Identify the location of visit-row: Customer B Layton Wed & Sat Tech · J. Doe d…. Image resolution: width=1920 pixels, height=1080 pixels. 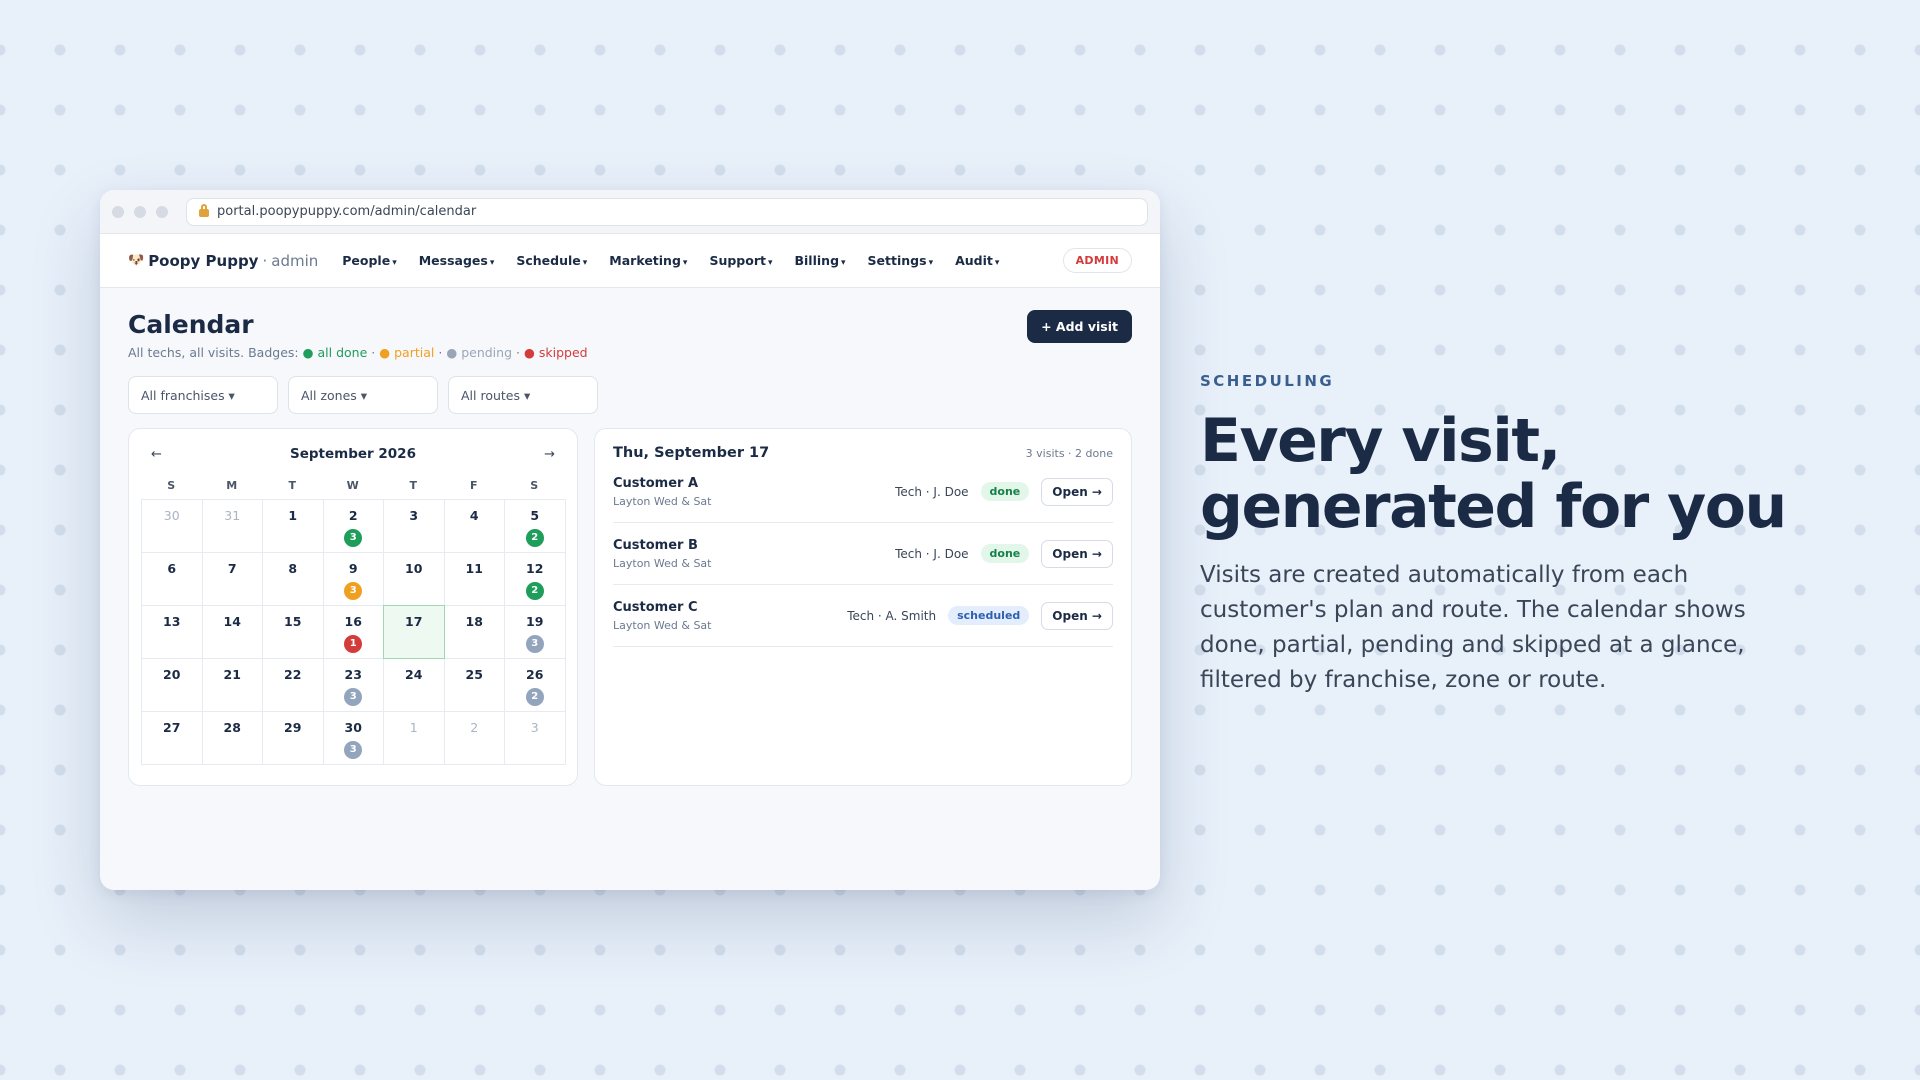
(863, 554).